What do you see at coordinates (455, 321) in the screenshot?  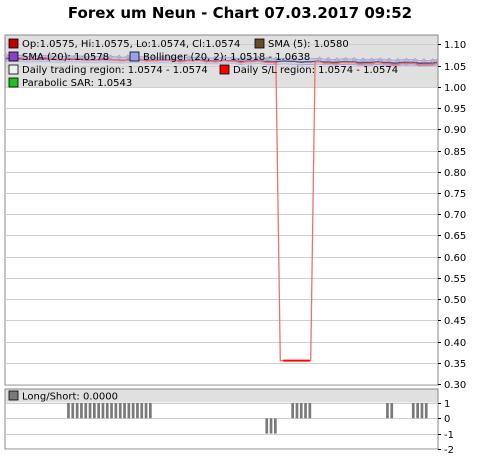 I see `y-tick-label: 0.45` at bounding box center [455, 321].